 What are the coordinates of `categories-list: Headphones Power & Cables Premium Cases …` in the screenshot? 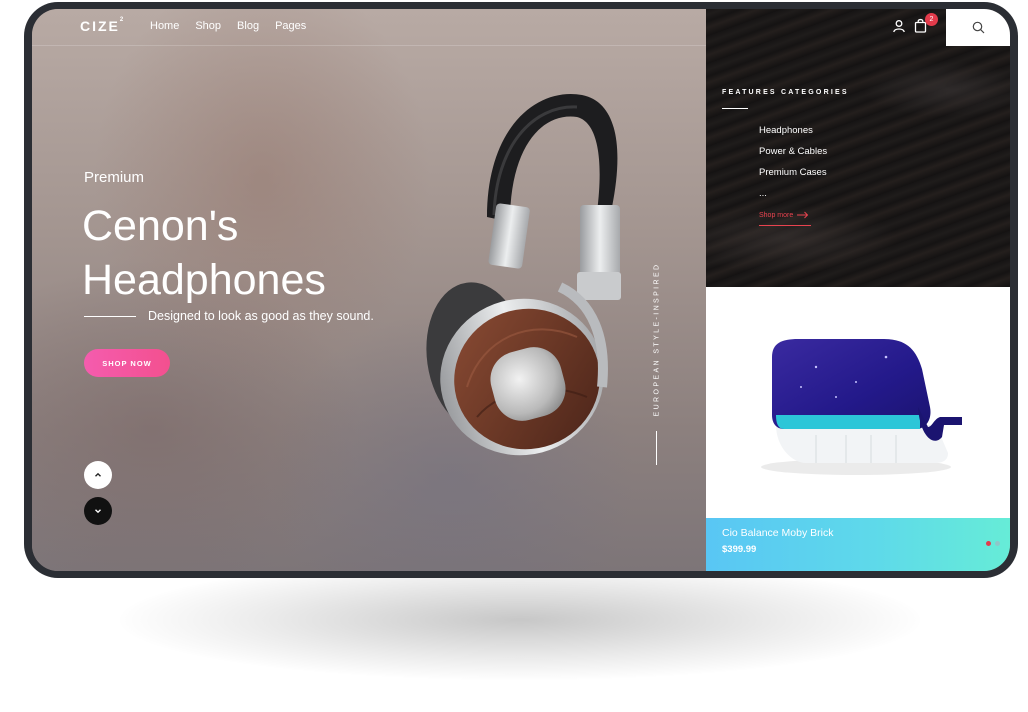 It's located at (793, 167).